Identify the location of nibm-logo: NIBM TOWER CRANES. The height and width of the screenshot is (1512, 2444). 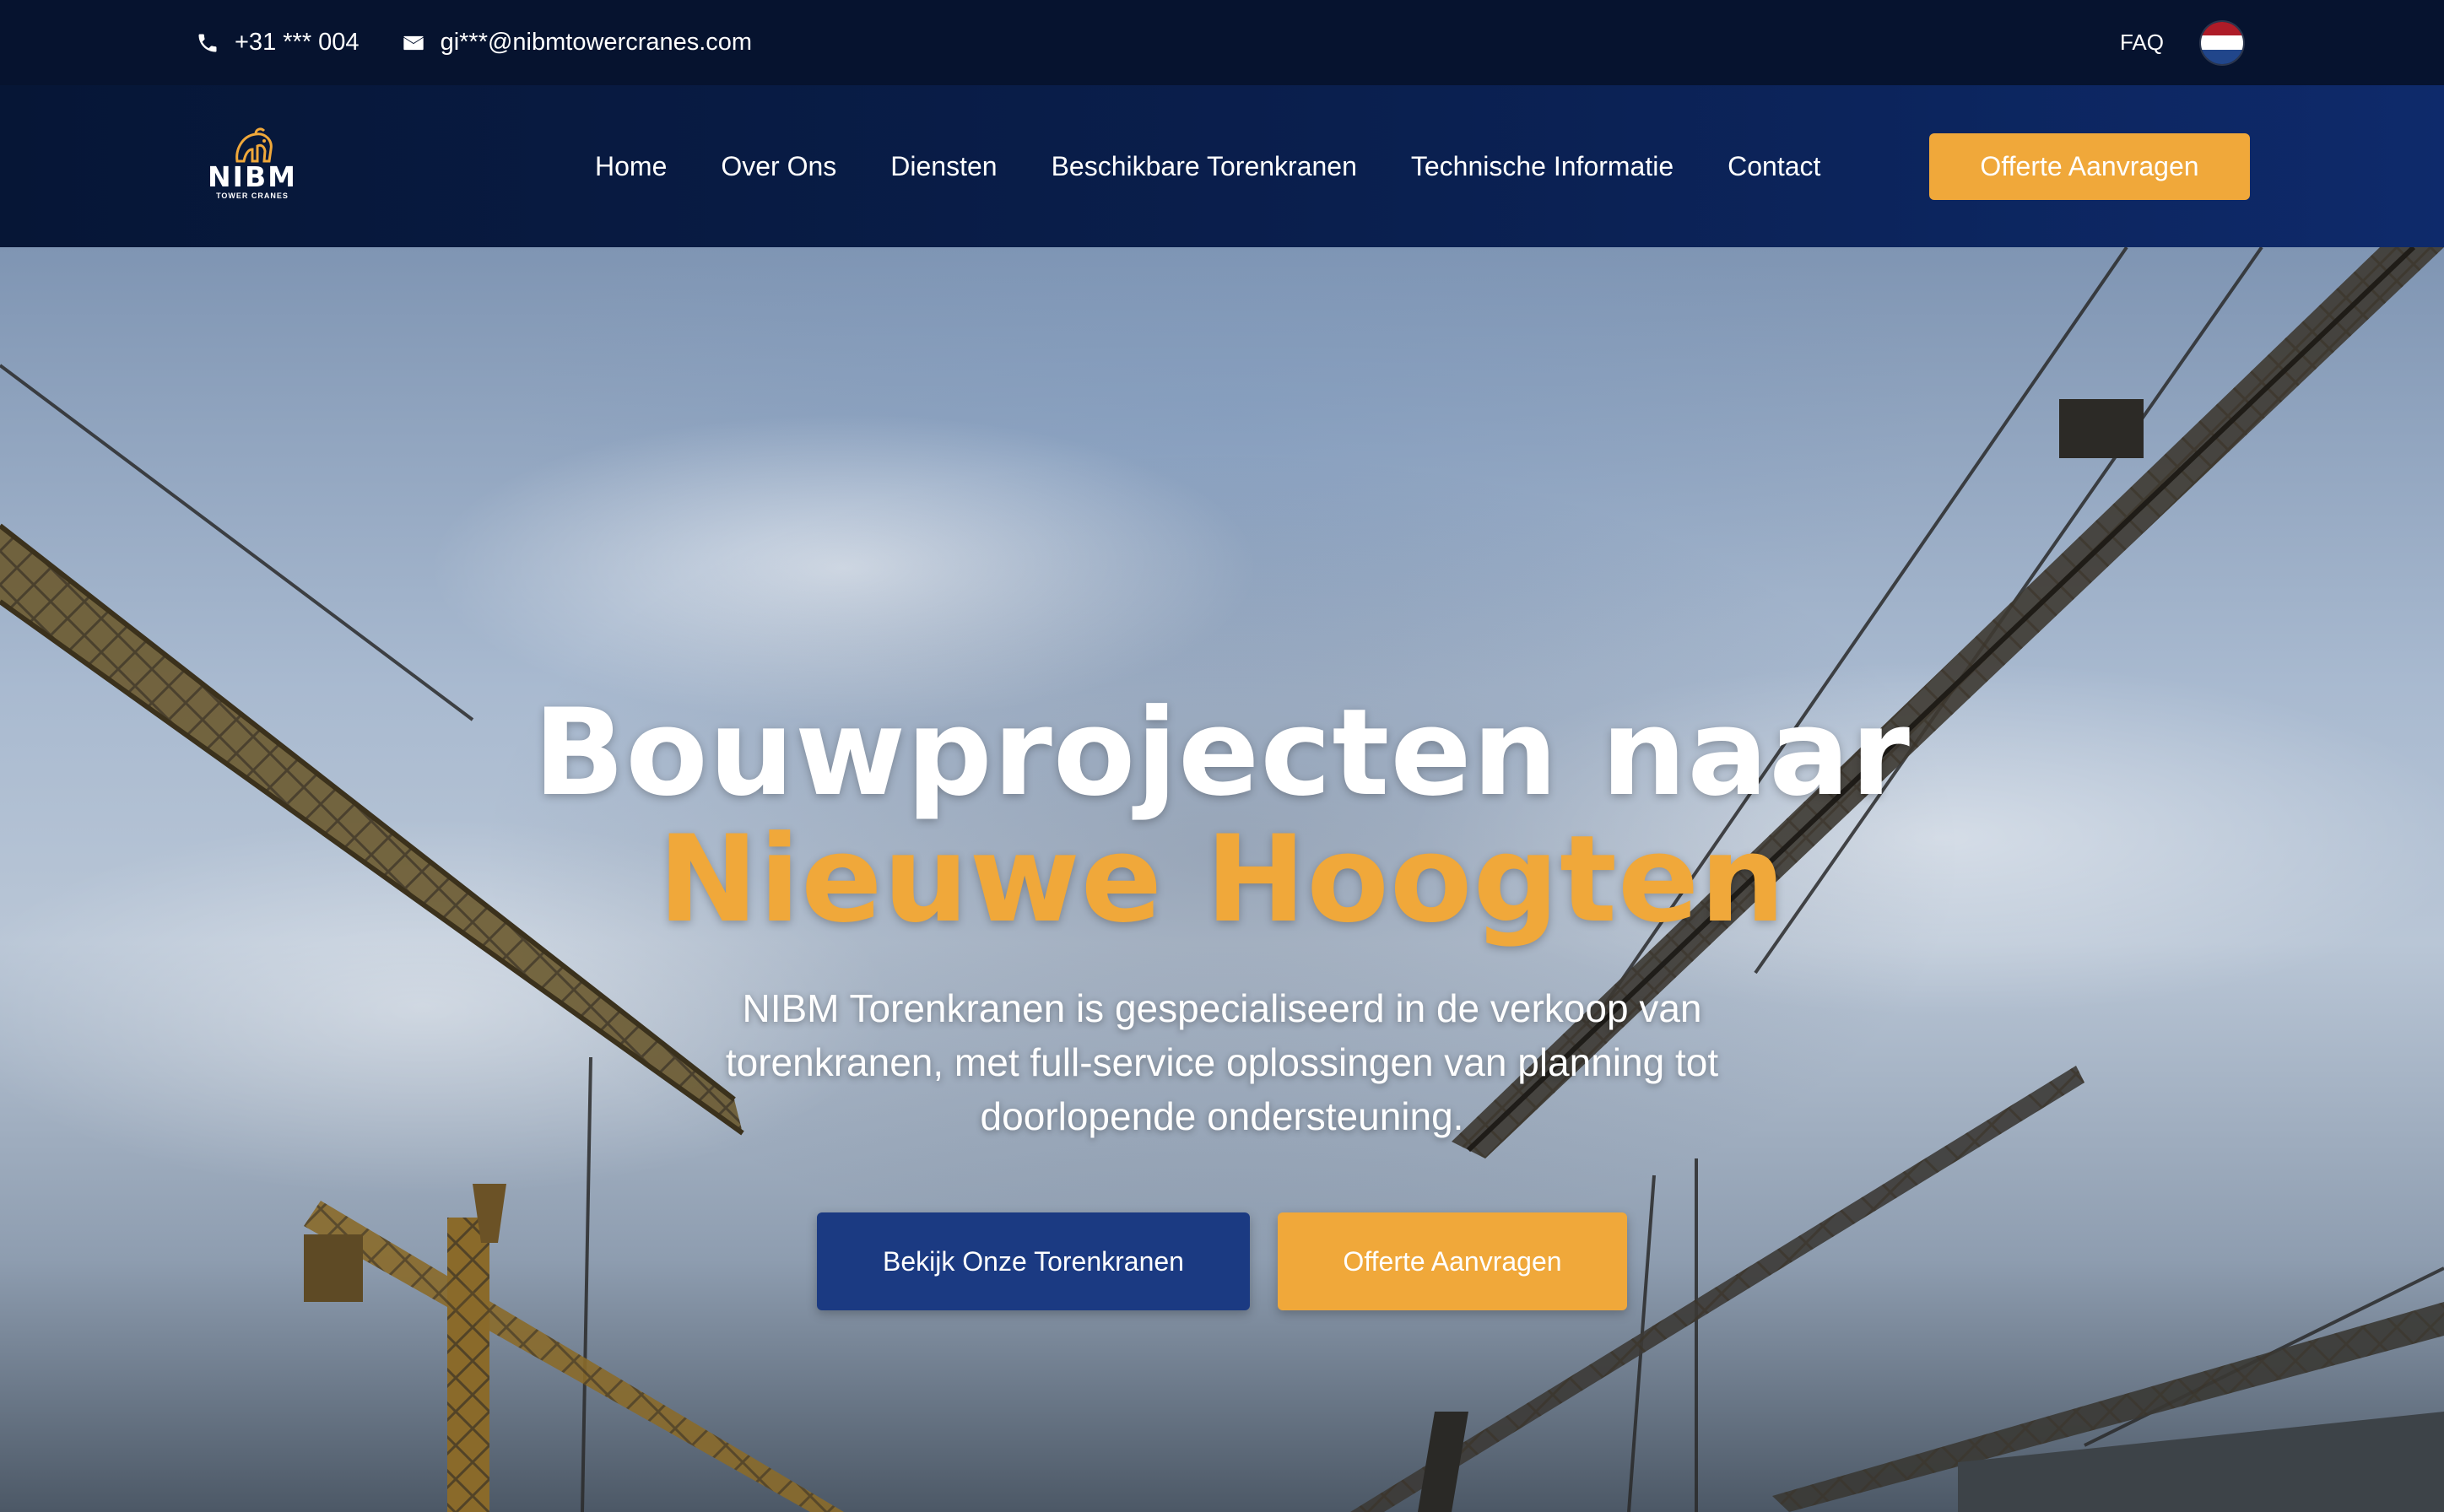
(252, 166).